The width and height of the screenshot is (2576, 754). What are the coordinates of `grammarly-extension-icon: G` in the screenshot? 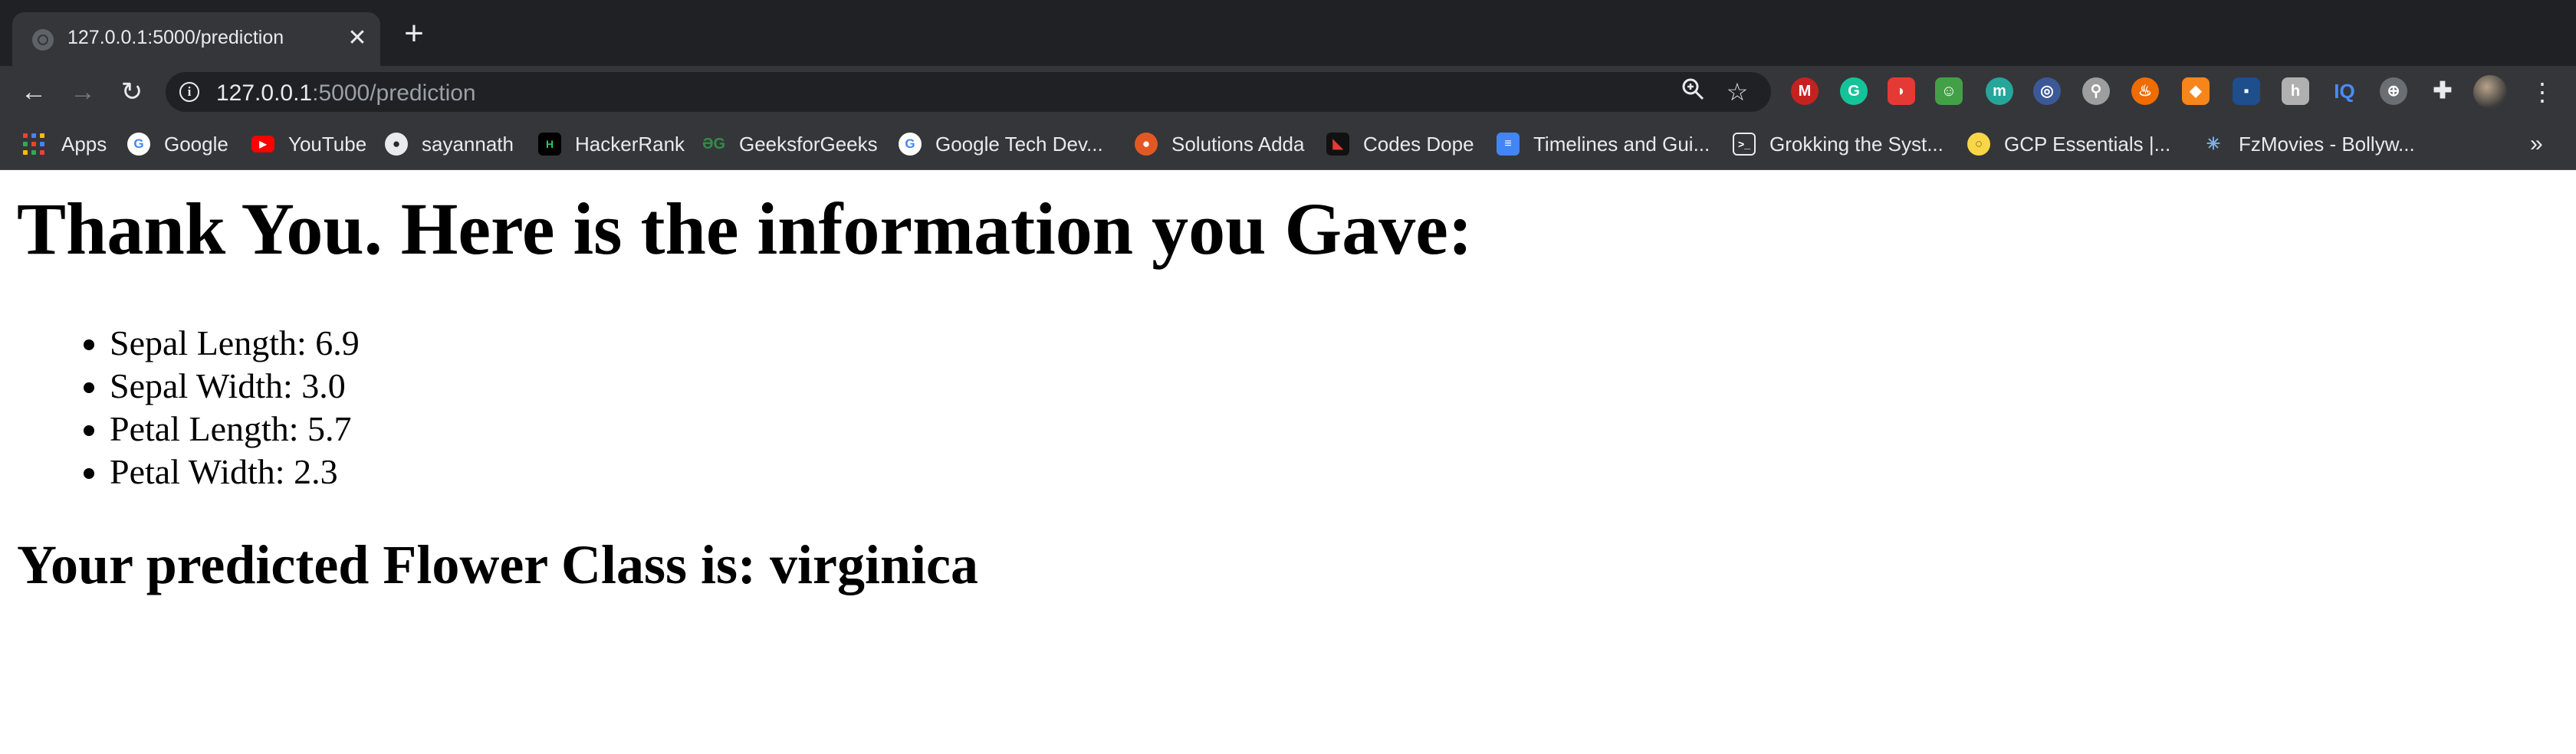 It's located at (1854, 91).